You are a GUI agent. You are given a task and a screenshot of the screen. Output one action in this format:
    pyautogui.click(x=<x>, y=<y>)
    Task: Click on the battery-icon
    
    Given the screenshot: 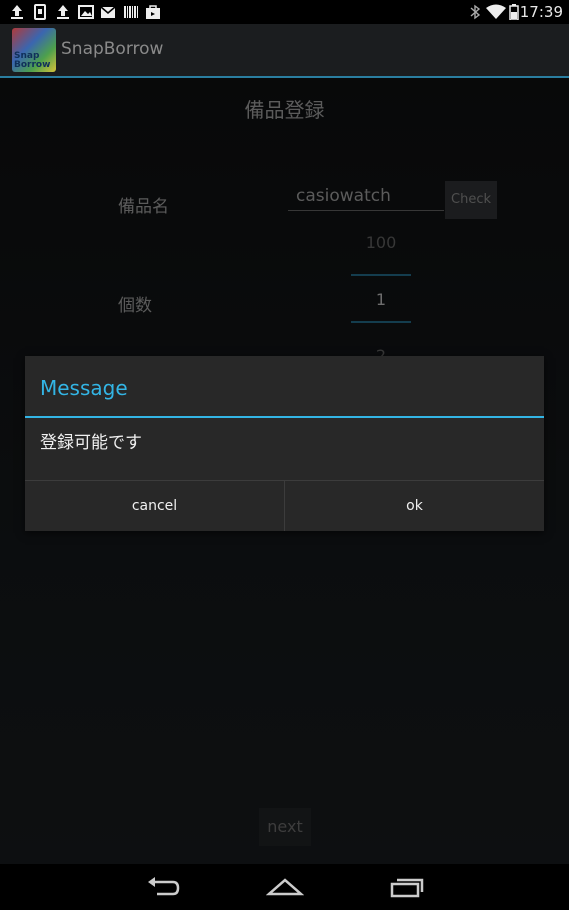 What is the action you would take?
    pyautogui.click(x=514, y=12)
    